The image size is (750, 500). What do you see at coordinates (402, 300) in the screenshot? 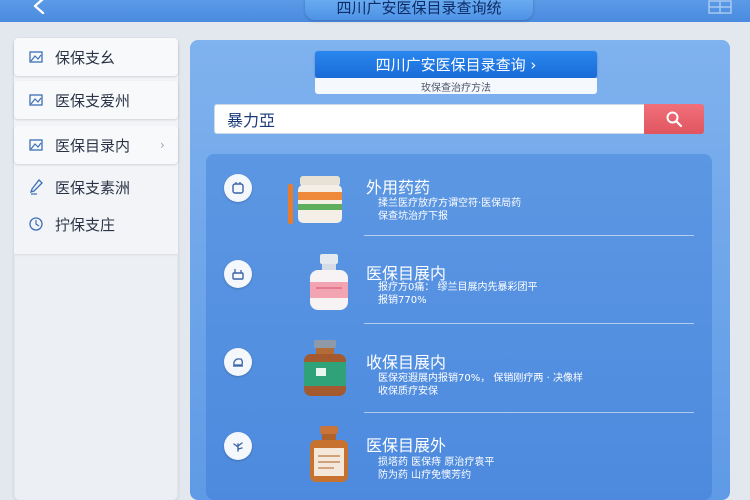
I see `item-desc-line2: 报销770%` at bounding box center [402, 300].